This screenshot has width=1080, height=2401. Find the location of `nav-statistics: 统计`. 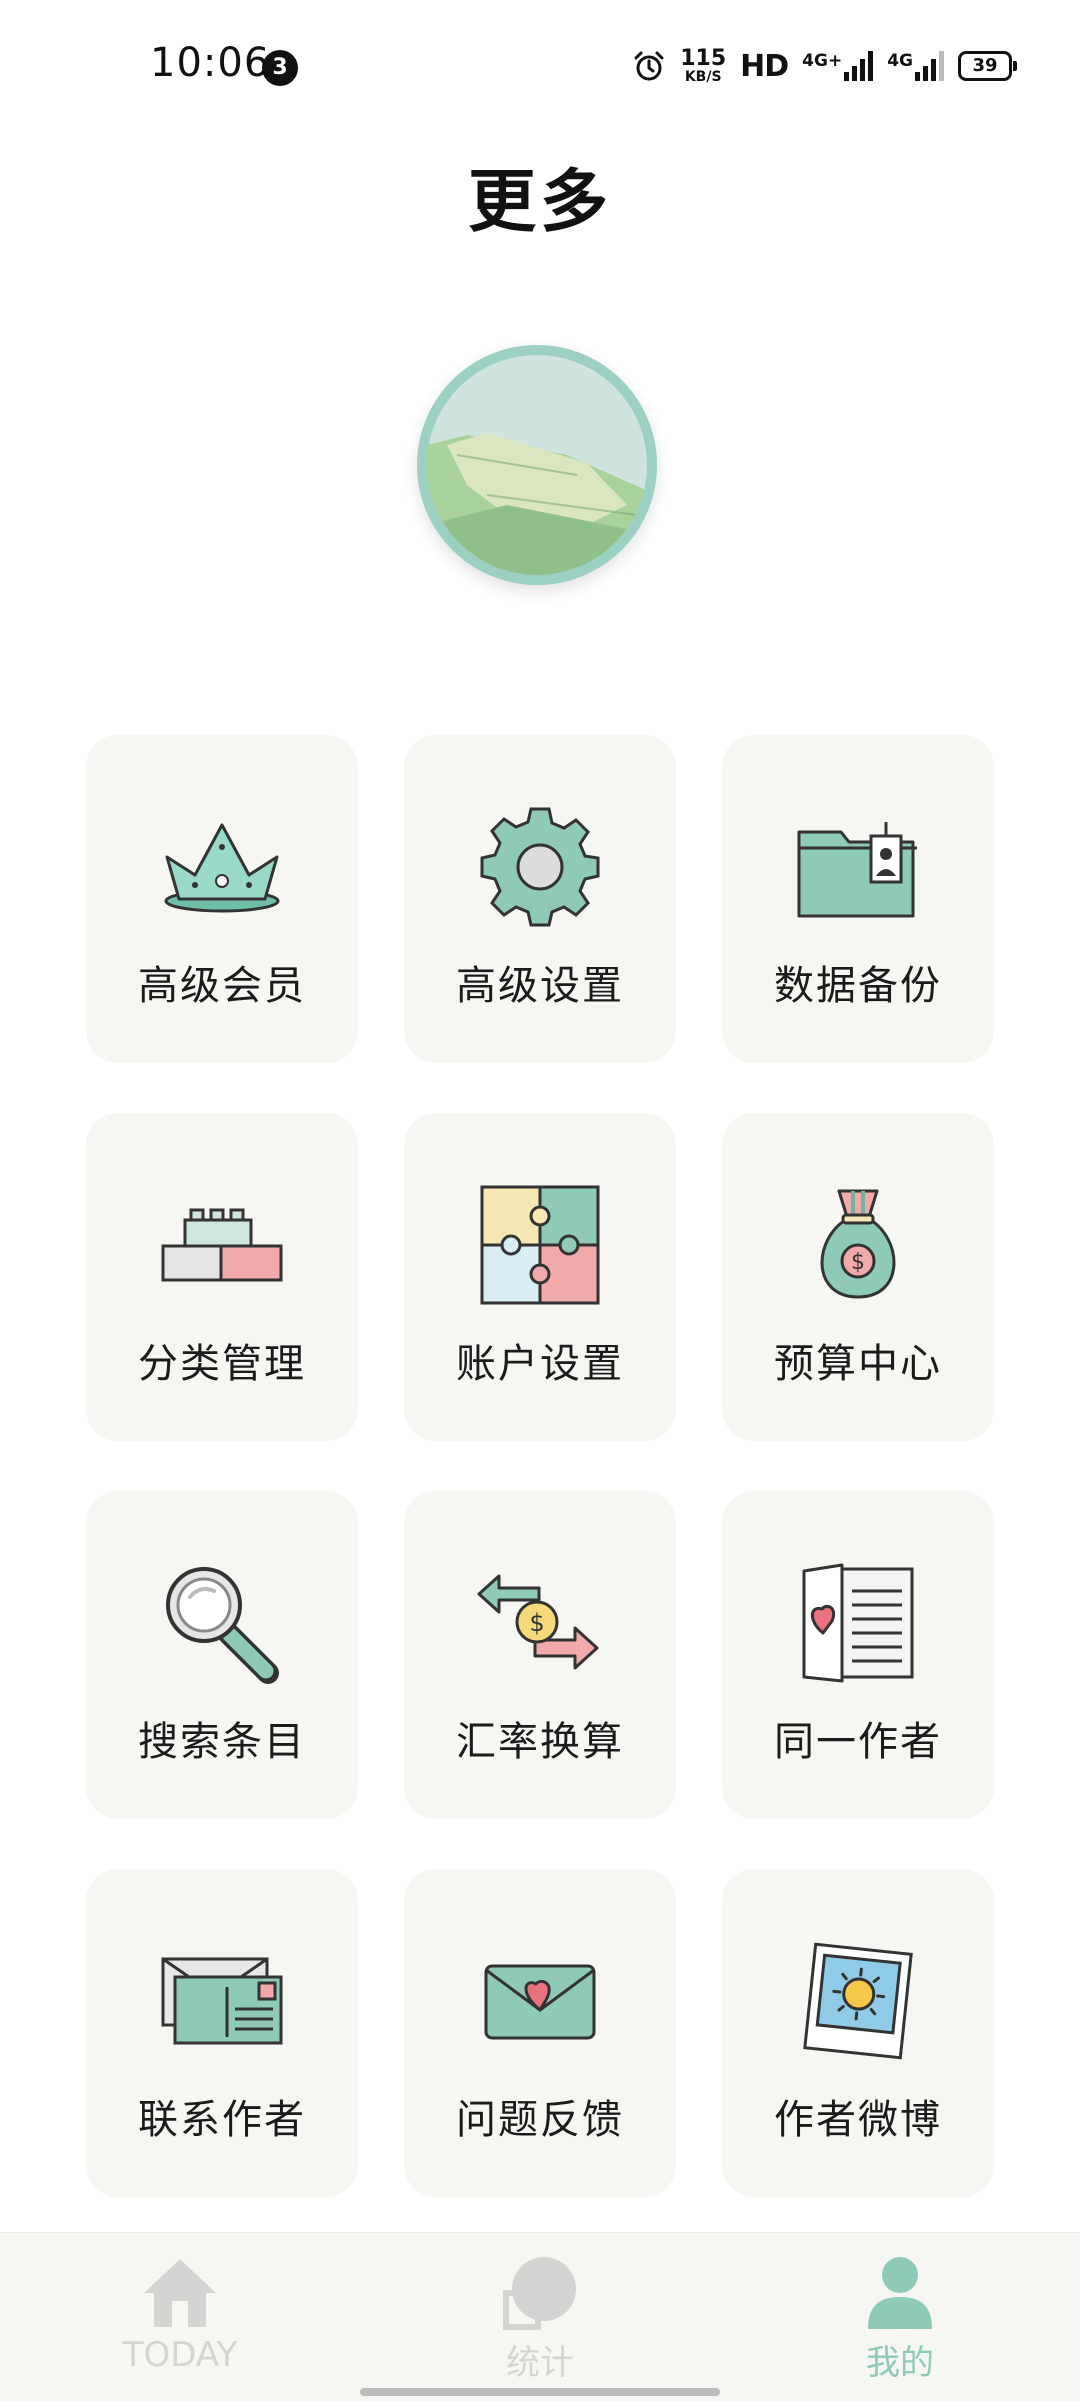

nav-statistics: 统计 is located at coordinates (540, 2318).